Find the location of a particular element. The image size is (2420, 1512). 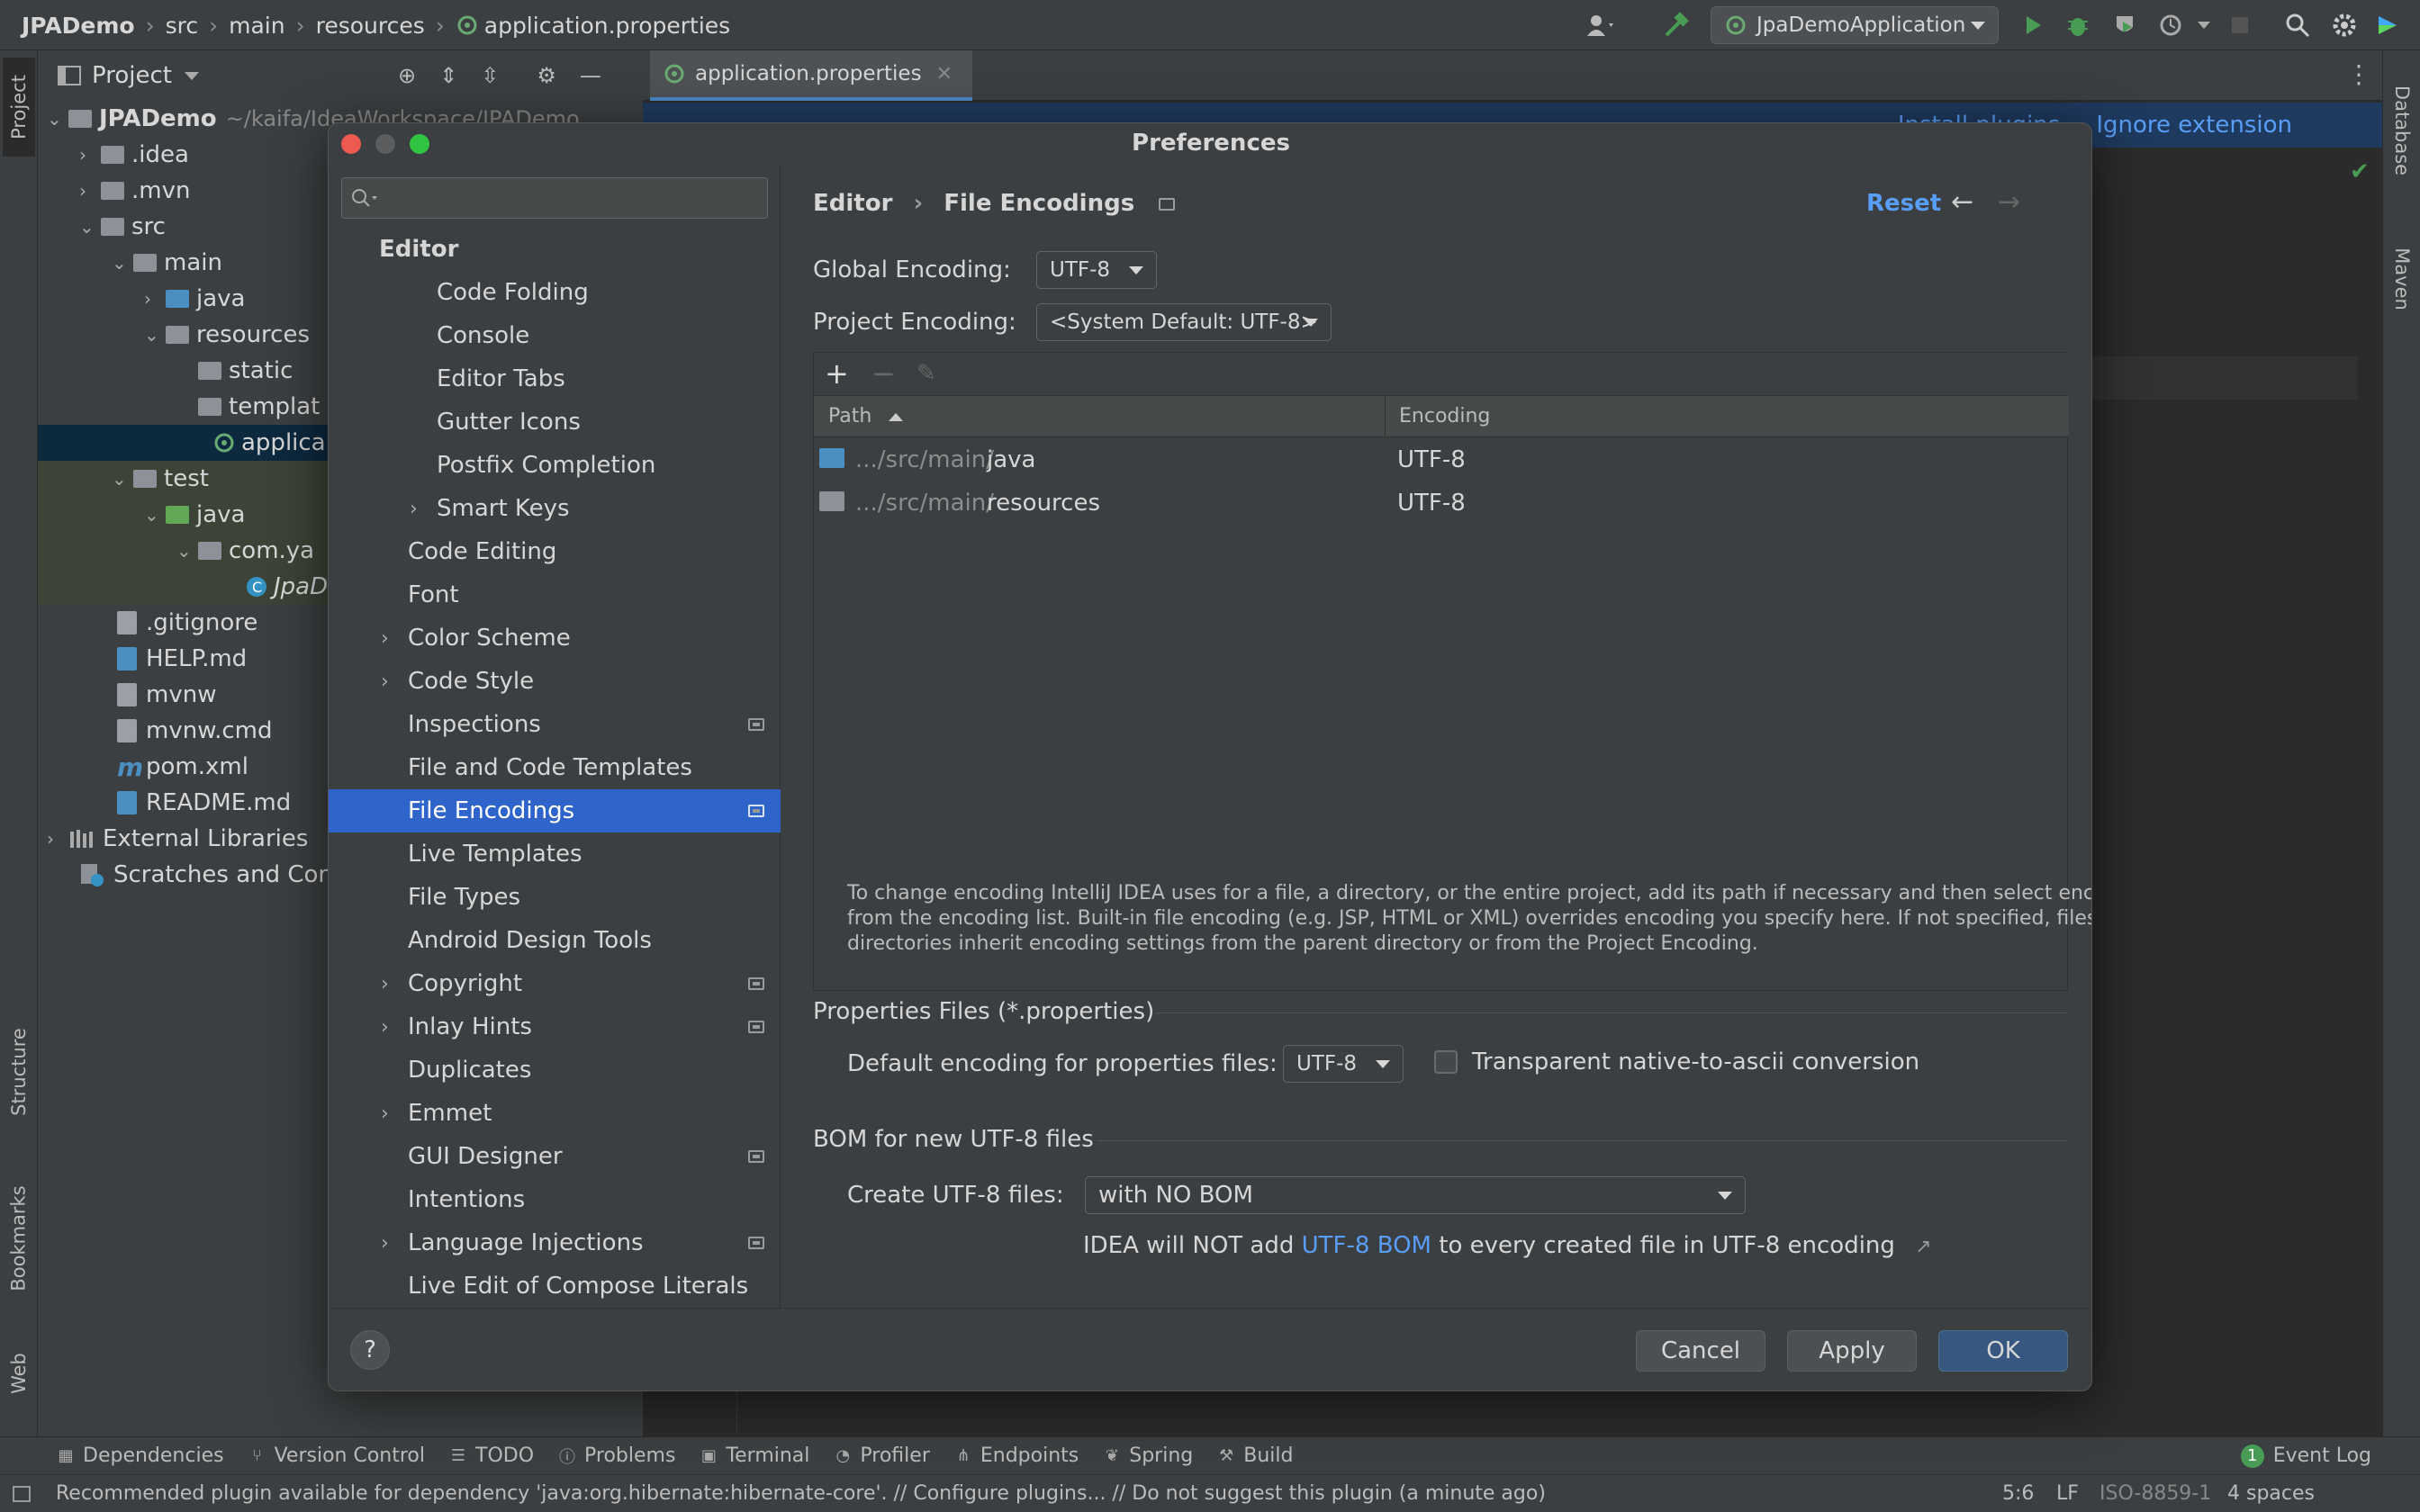

breadcrumb-item-file: application.properties is located at coordinates (593, 26).